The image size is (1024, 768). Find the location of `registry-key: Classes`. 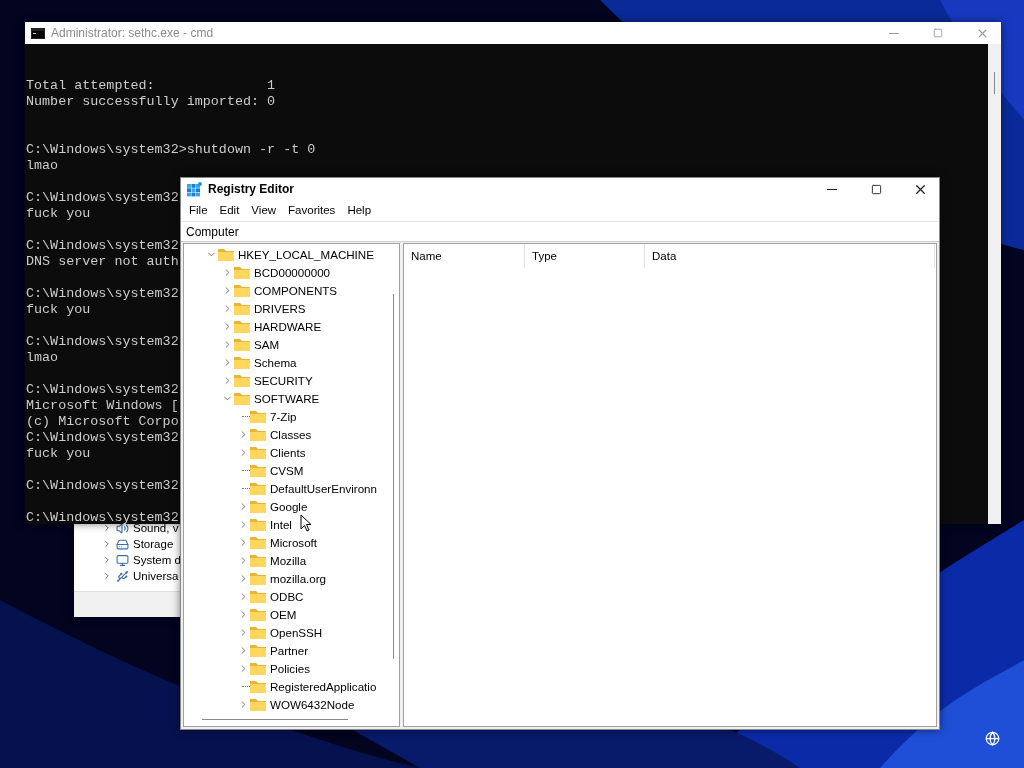

registry-key: Classes is located at coordinates (291, 434).